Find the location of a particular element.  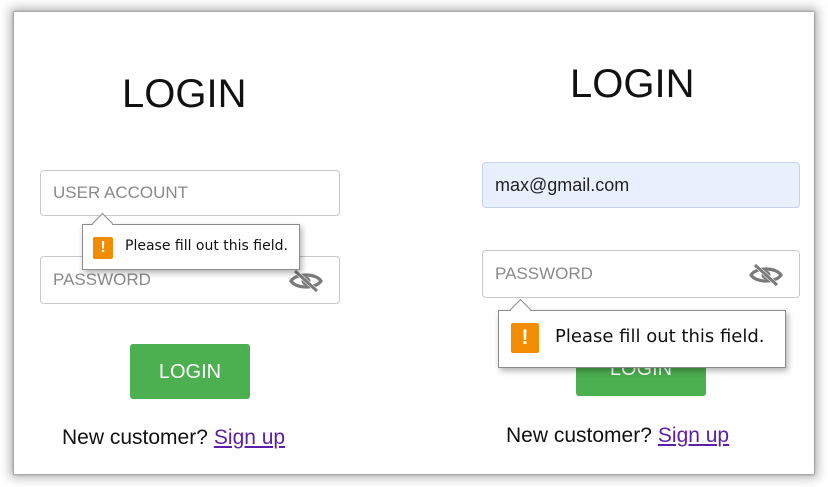

login-button: LOGIN is located at coordinates (190, 371).